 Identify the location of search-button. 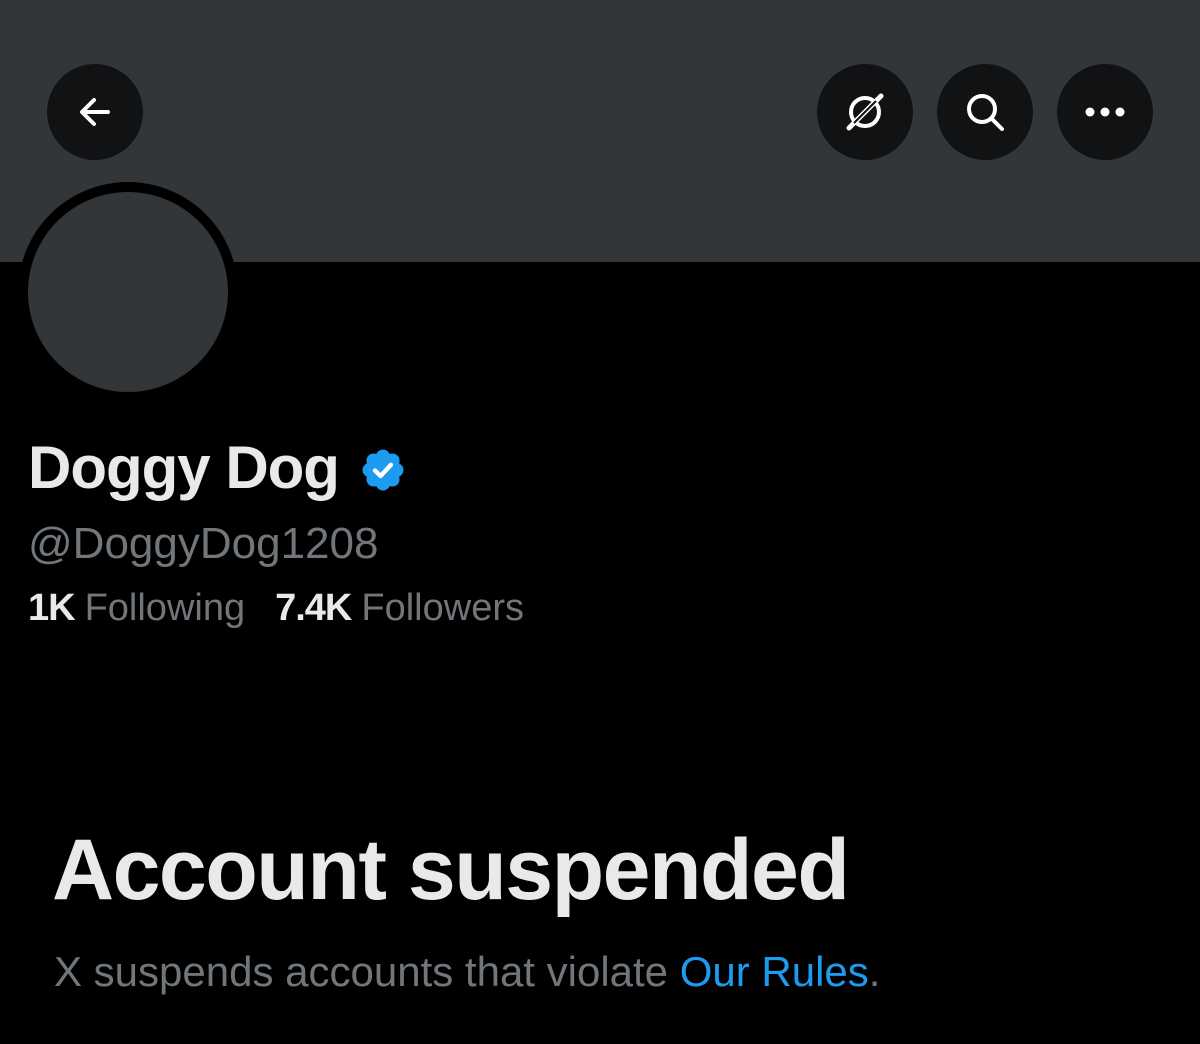
(985, 112).